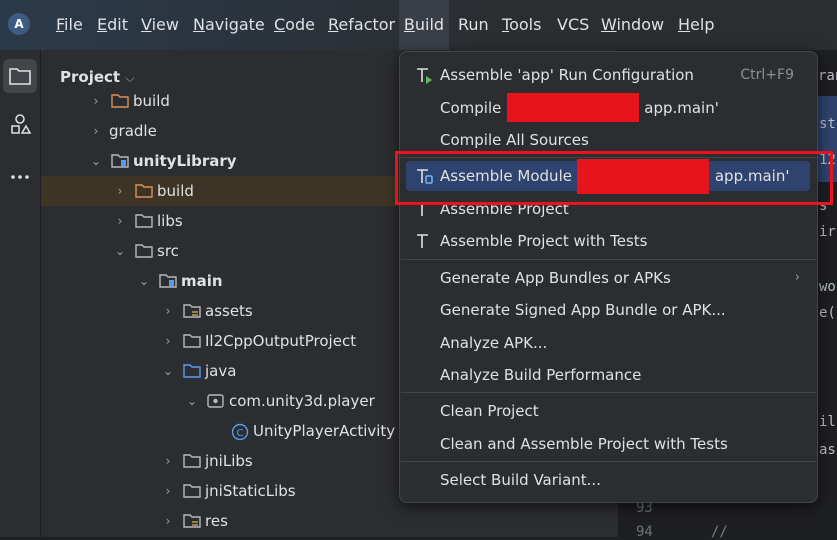 This screenshot has width=837, height=540. Describe the element at coordinates (192, 370) in the screenshot. I see `source-folder-icon` at that location.